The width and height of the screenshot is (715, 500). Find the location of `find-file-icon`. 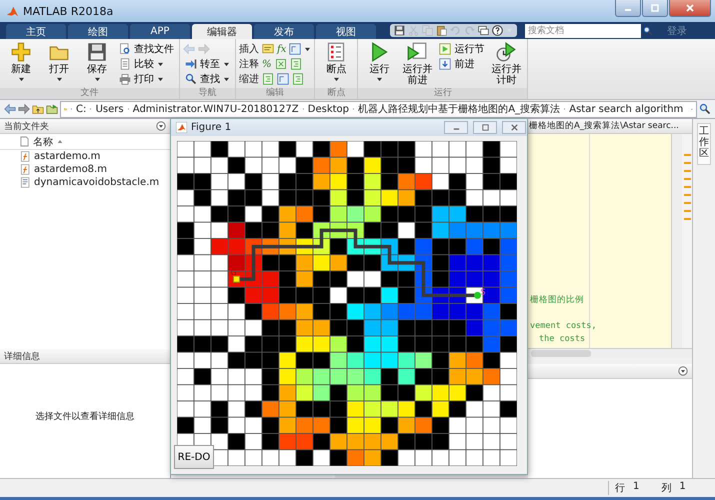

find-file-icon is located at coordinates (125, 49).